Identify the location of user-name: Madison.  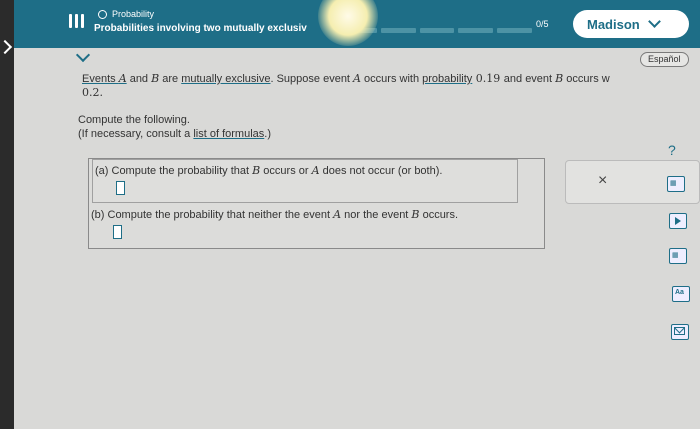
(613, 24).